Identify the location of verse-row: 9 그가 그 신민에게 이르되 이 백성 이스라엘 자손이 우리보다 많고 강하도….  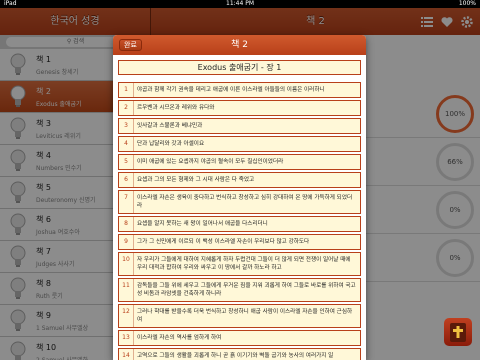
(239, 242).